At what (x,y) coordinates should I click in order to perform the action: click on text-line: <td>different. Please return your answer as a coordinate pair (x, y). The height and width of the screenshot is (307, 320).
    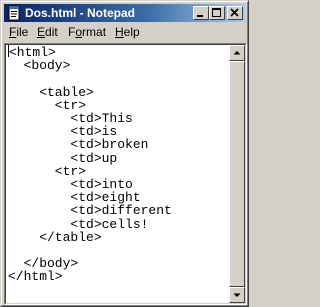
    Looking at the image, I should click on (90, 211).